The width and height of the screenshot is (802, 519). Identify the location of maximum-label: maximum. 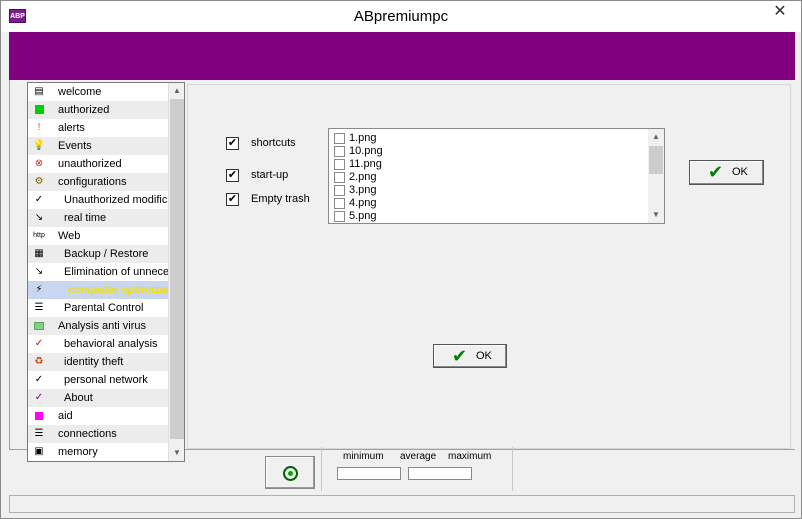
(470, 456).